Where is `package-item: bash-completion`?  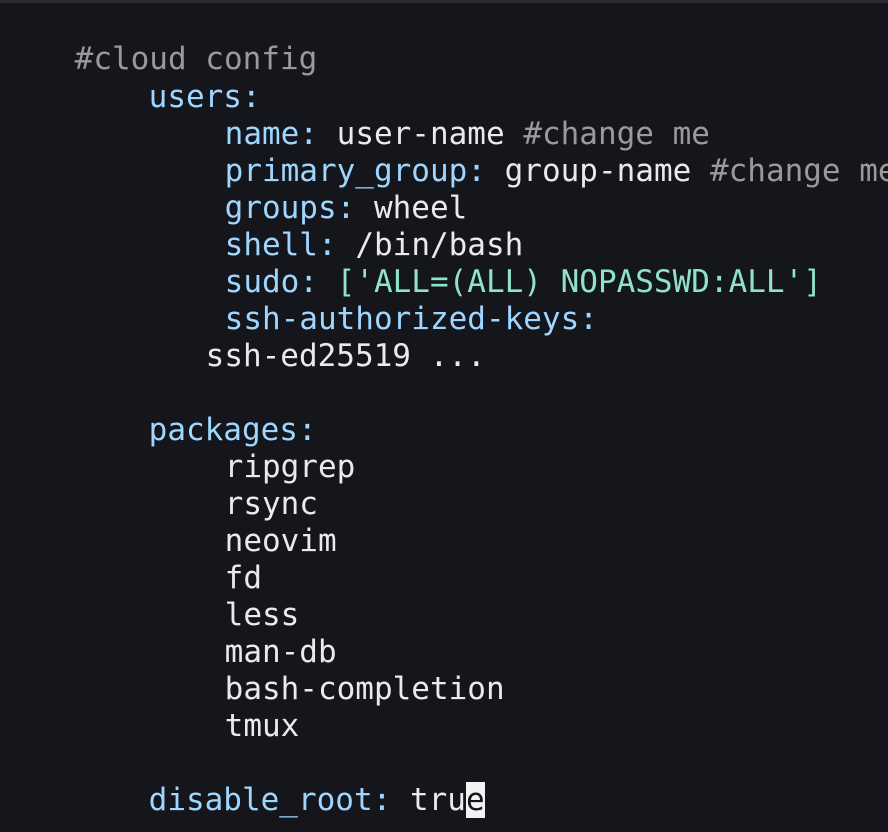
package-item: bash-completion is located at coordinates (327, 670).